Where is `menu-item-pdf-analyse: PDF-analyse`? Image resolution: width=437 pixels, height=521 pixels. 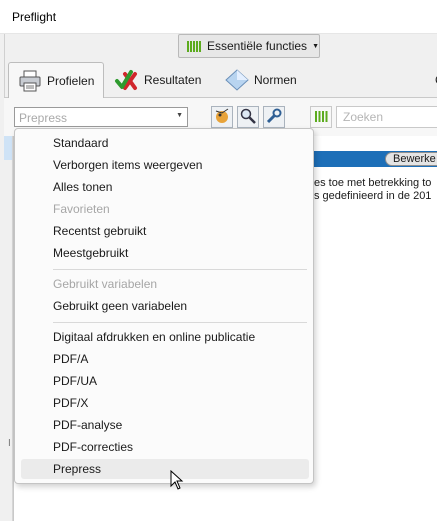
menu-item-pdf-analyse: PDF-analyse is located at coordinates (165, 425).